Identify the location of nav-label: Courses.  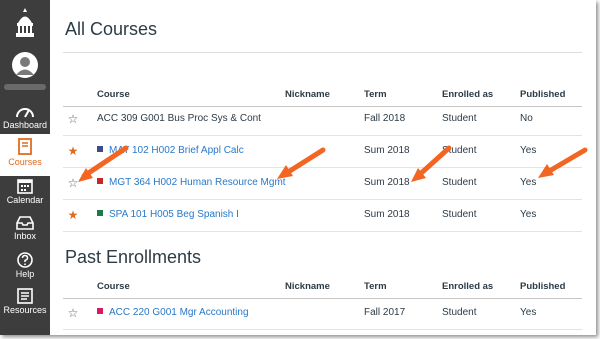
(25, 162).